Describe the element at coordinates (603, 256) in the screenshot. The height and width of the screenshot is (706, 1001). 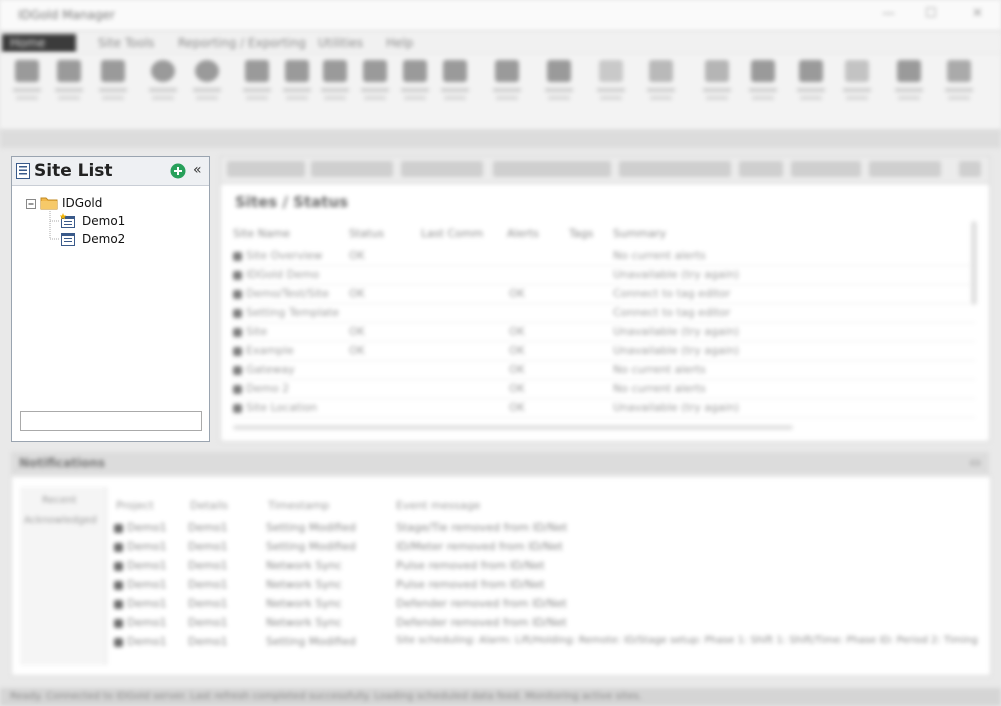
I see `table-row: Site Overview OK No current alerts` at that location.